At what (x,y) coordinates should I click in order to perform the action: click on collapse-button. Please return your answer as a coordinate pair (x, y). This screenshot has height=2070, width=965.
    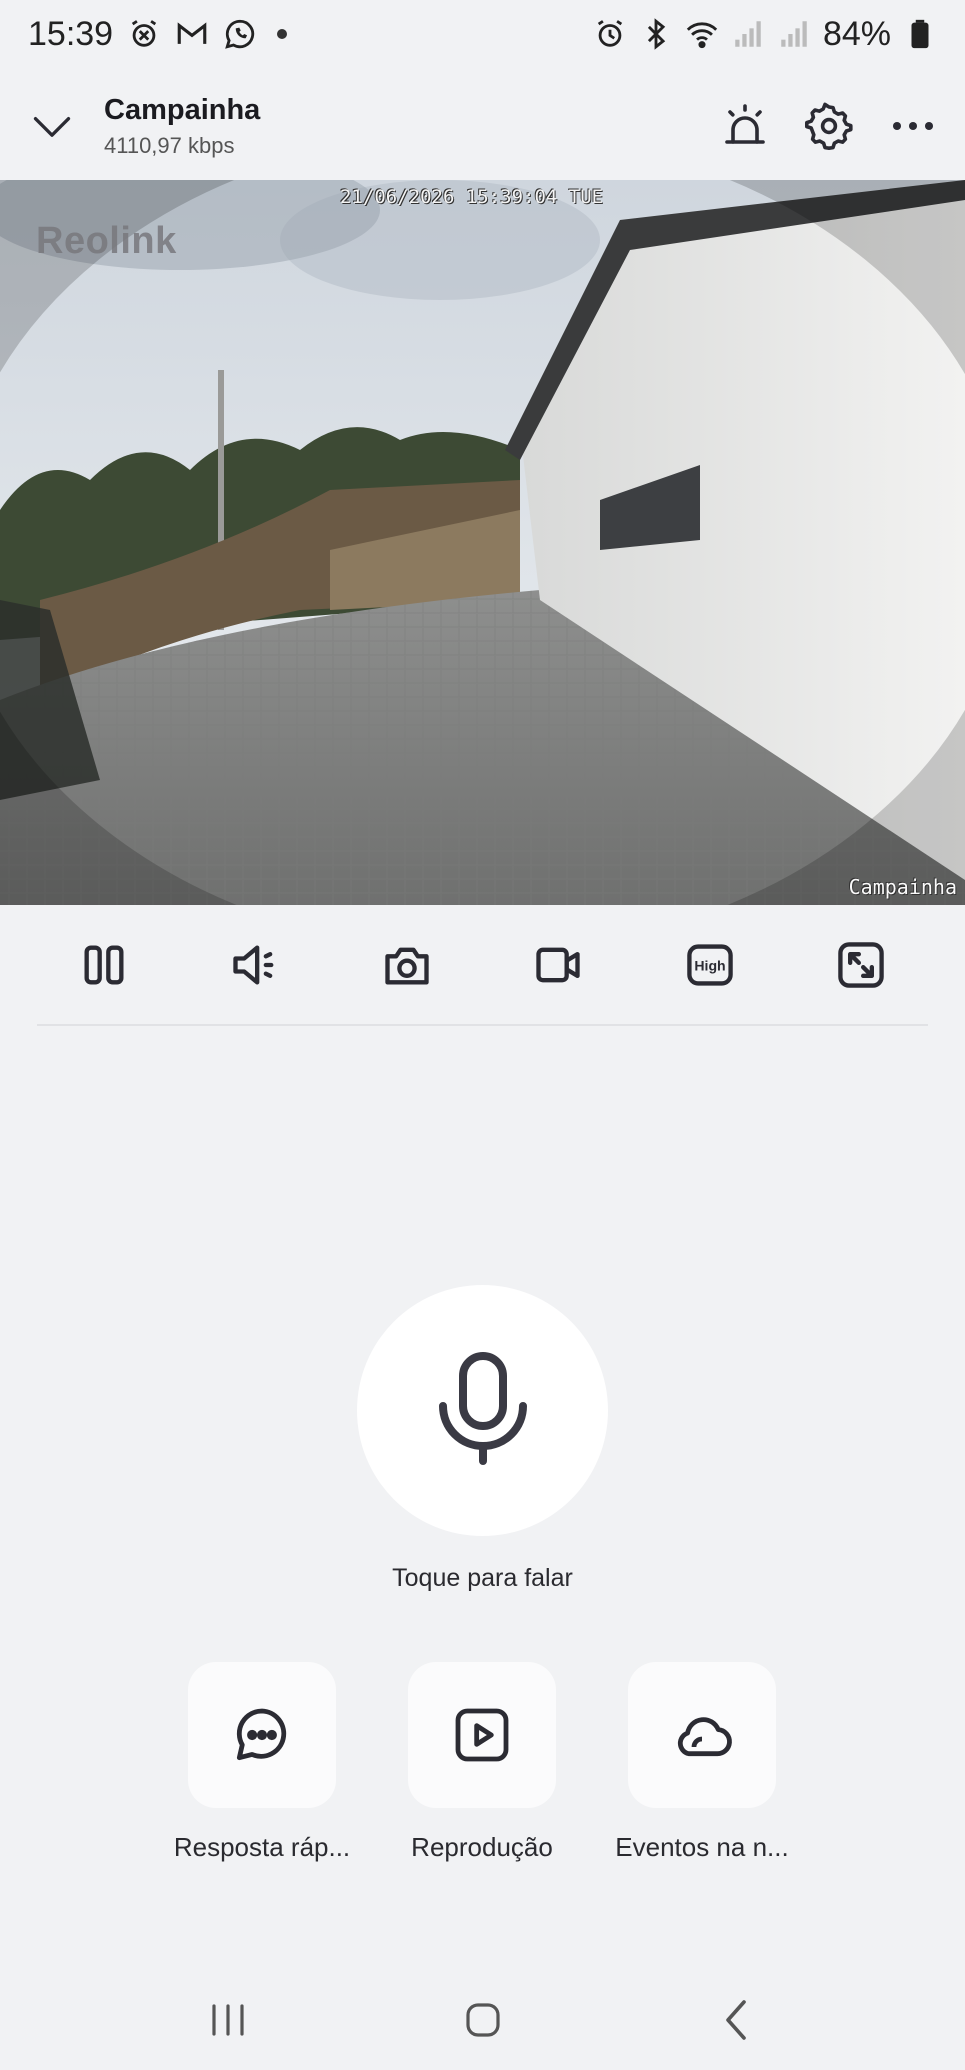
    Looking at the image, I should click on (52, 126).